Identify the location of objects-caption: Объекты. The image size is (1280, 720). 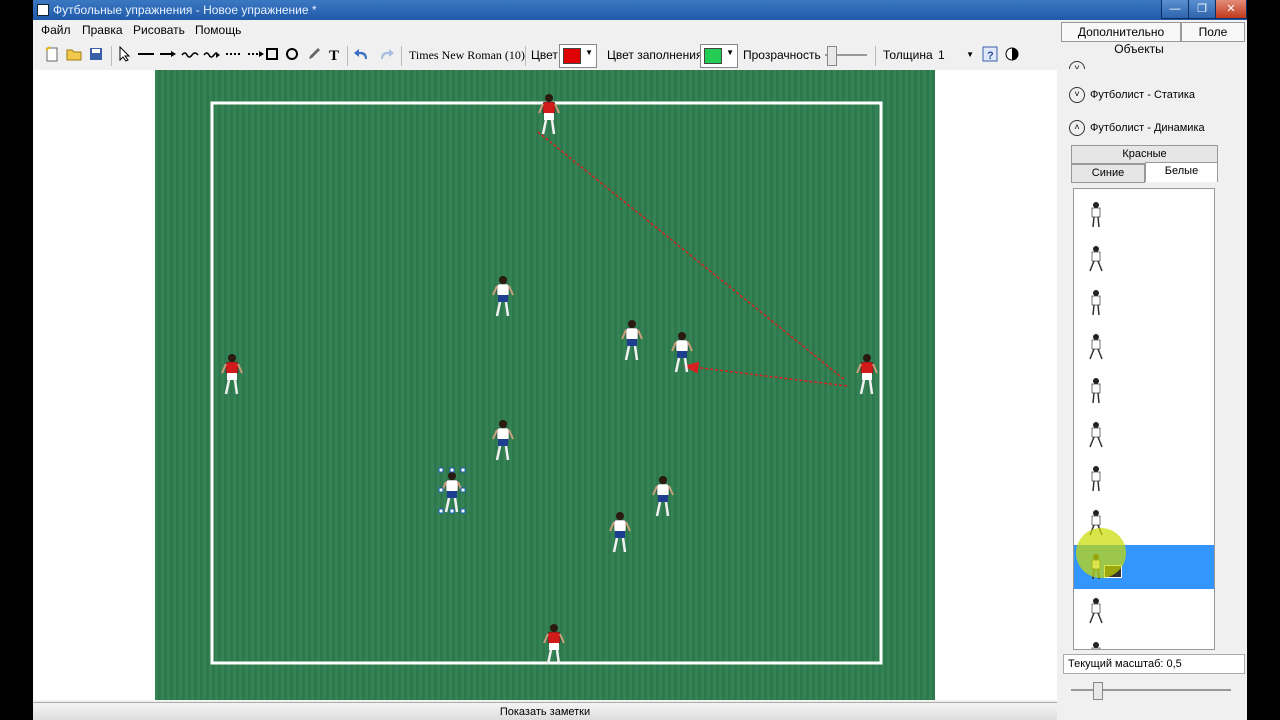
(1139, 49).